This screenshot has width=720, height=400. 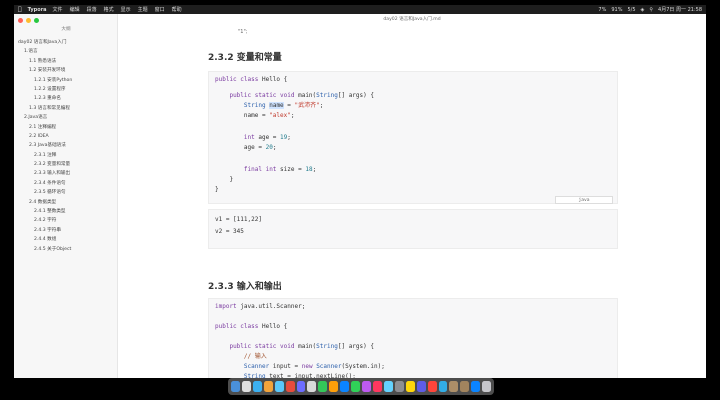 I want to click on output-block: v1 = [111,22] v2 = 345, so click(x=413, y=229).